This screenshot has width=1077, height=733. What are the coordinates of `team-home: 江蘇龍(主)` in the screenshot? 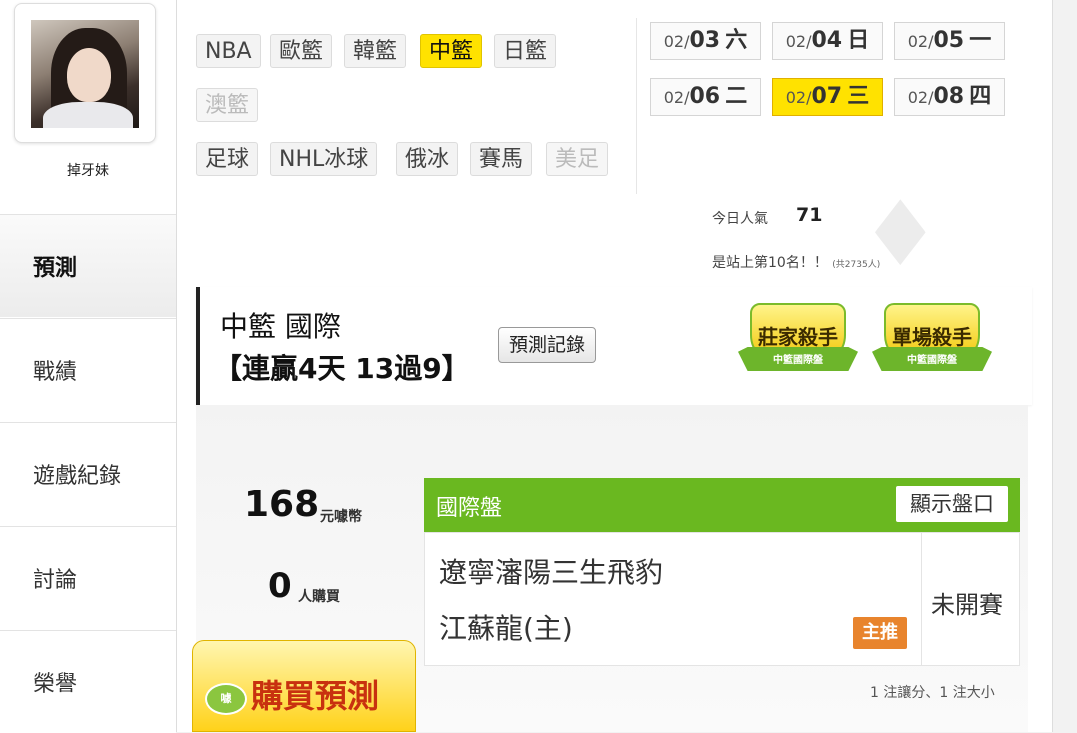 It's located at (506, 628).